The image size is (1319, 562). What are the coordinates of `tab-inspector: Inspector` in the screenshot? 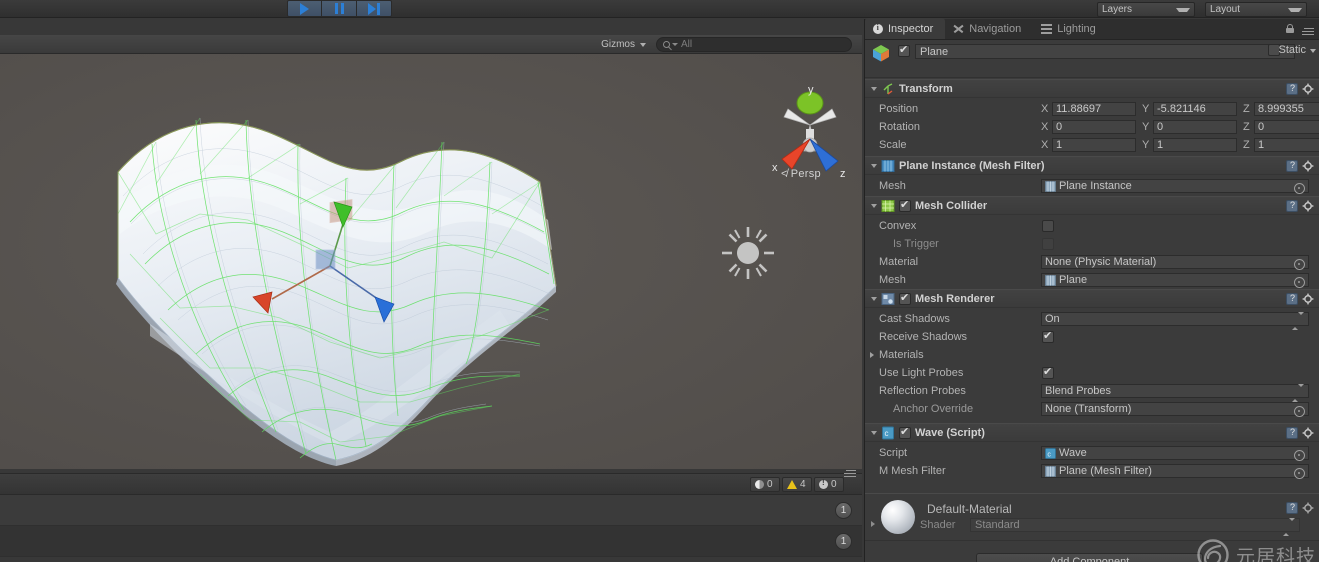 It's located at (905, 28).